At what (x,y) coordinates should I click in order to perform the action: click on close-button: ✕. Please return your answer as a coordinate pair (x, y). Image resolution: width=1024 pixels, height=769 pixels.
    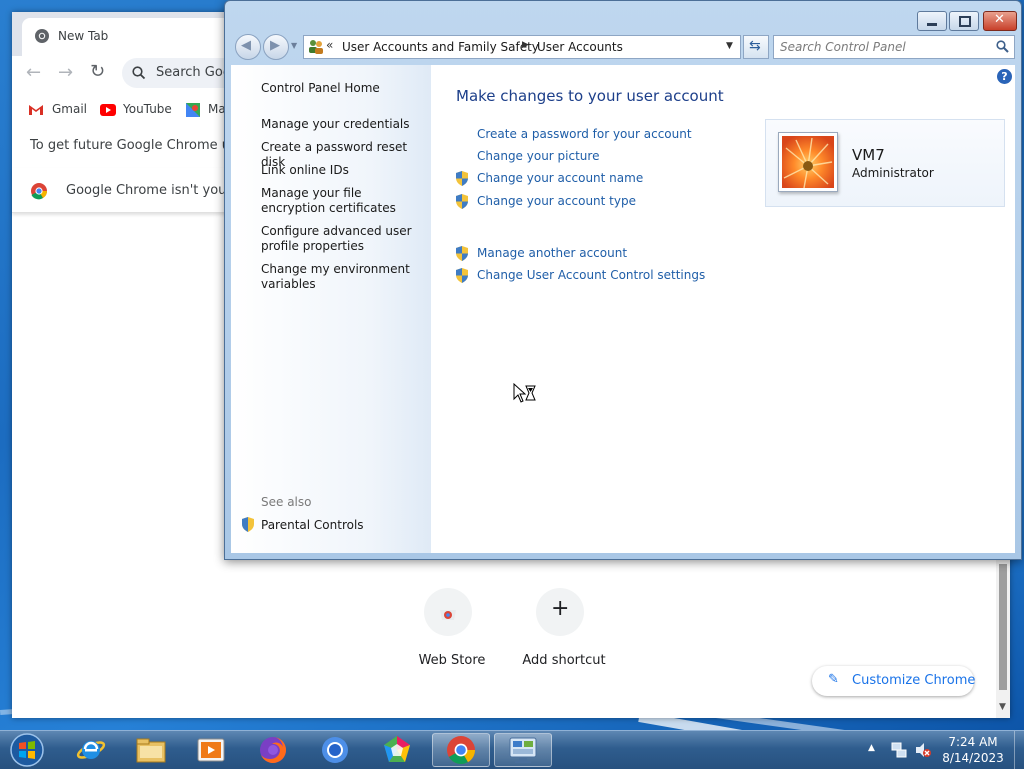
    Looking at the image, I should click on (1000, 21).